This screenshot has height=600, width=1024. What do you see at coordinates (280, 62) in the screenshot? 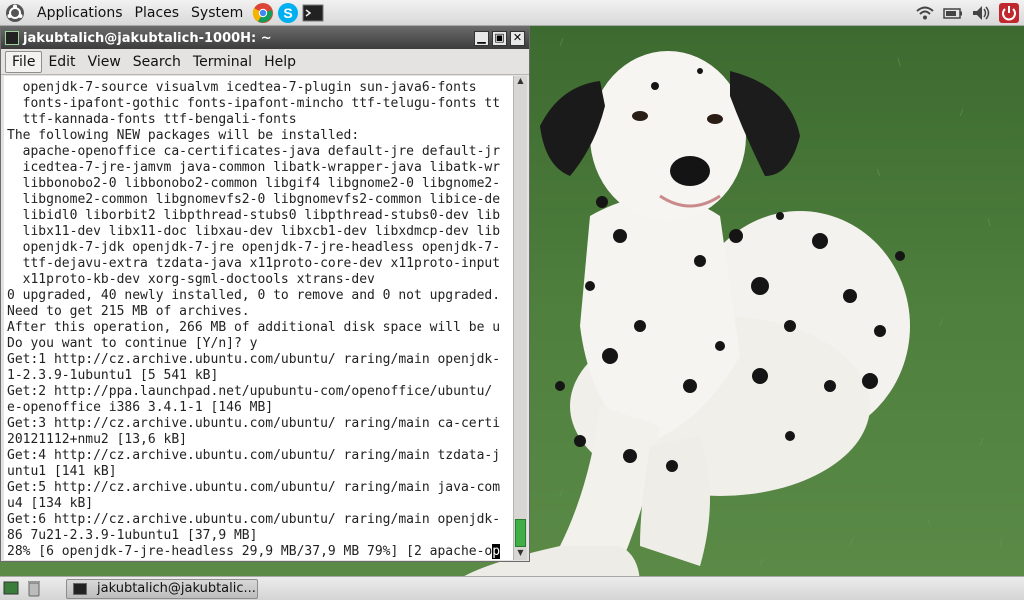
I see `menu-help: Help` at bounding box center [280, 62].